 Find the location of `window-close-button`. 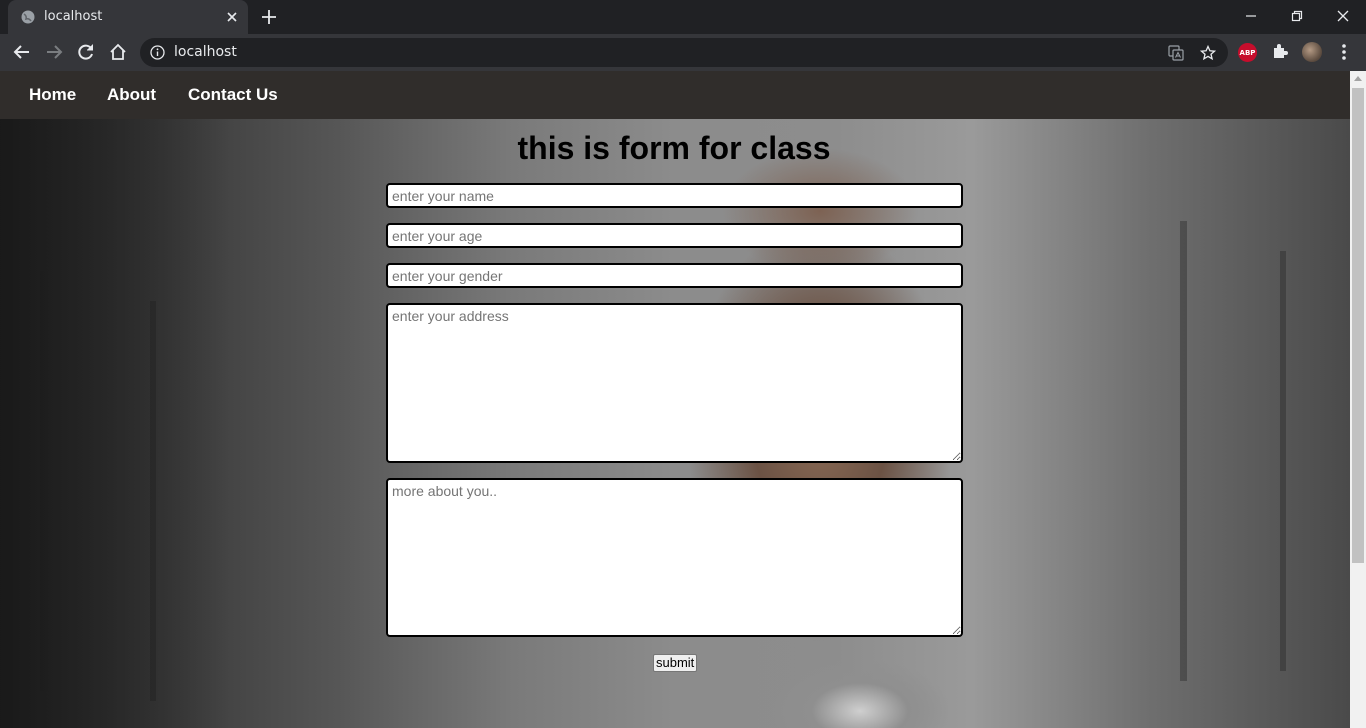

window-close-button is located at coordinates (1343, 16).